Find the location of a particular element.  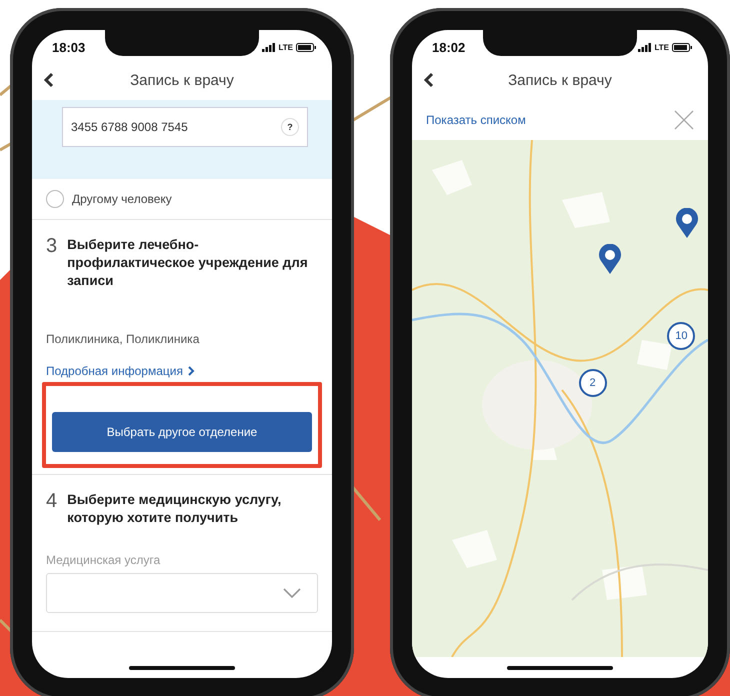

step-title: Выберите лечебно-профилактическое учреждение для записи is located at coordinates (188, 263).